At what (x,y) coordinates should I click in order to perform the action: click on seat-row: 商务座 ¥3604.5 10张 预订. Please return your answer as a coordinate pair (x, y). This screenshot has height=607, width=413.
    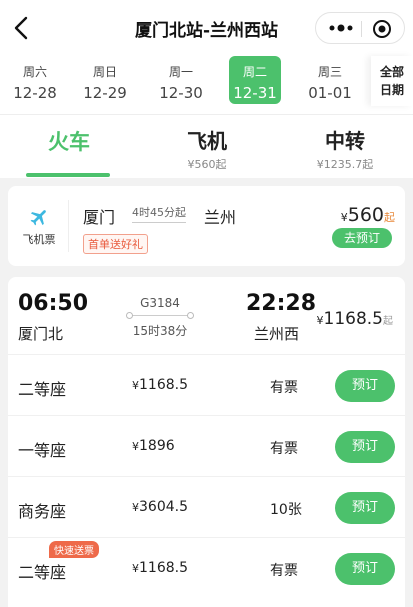
    Looking at the image, I should click on (206, 507).